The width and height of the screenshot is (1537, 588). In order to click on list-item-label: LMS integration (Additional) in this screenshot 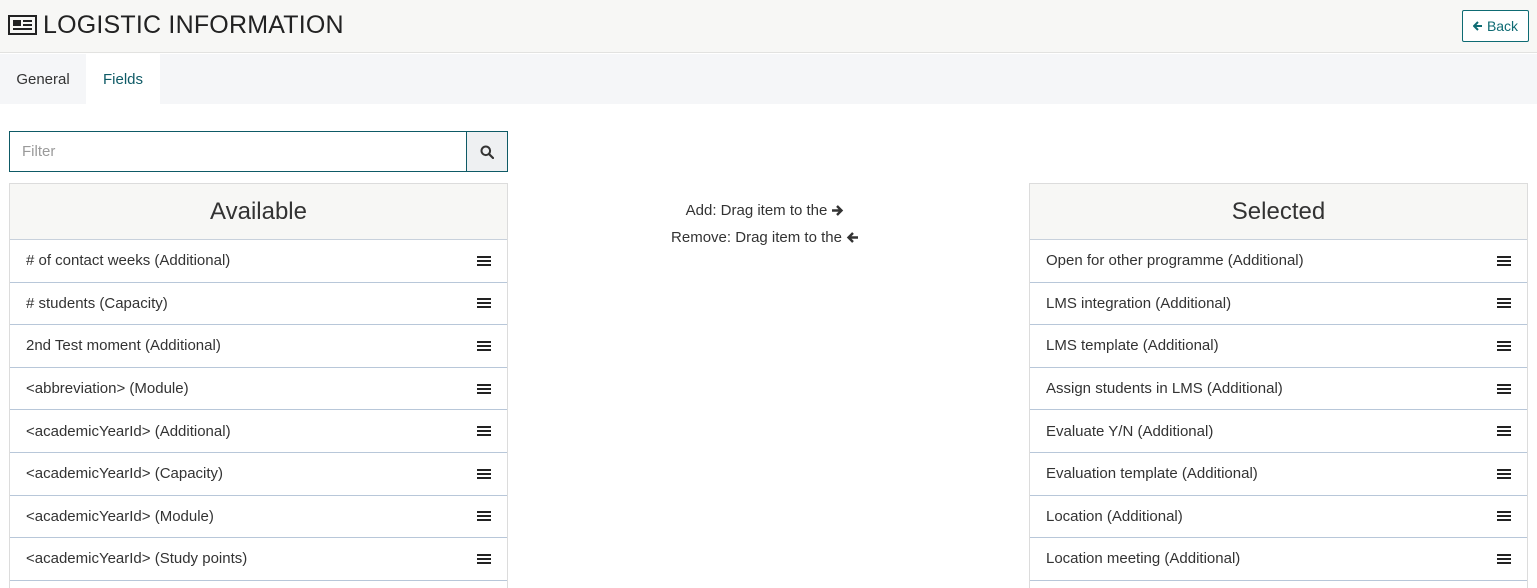, I will do `click(1139, 303)`.